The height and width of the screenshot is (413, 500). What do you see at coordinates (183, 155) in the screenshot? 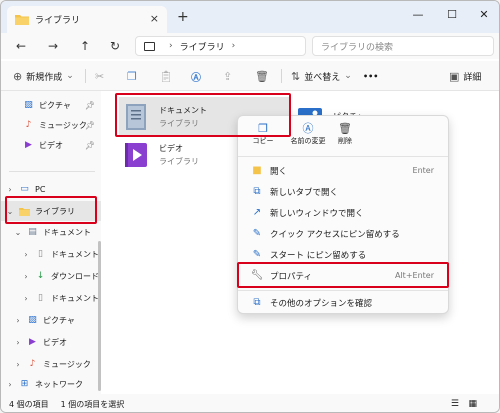
I see `file-item-videos: ビデオ ライブラリ` at bounding box center [183, 155].